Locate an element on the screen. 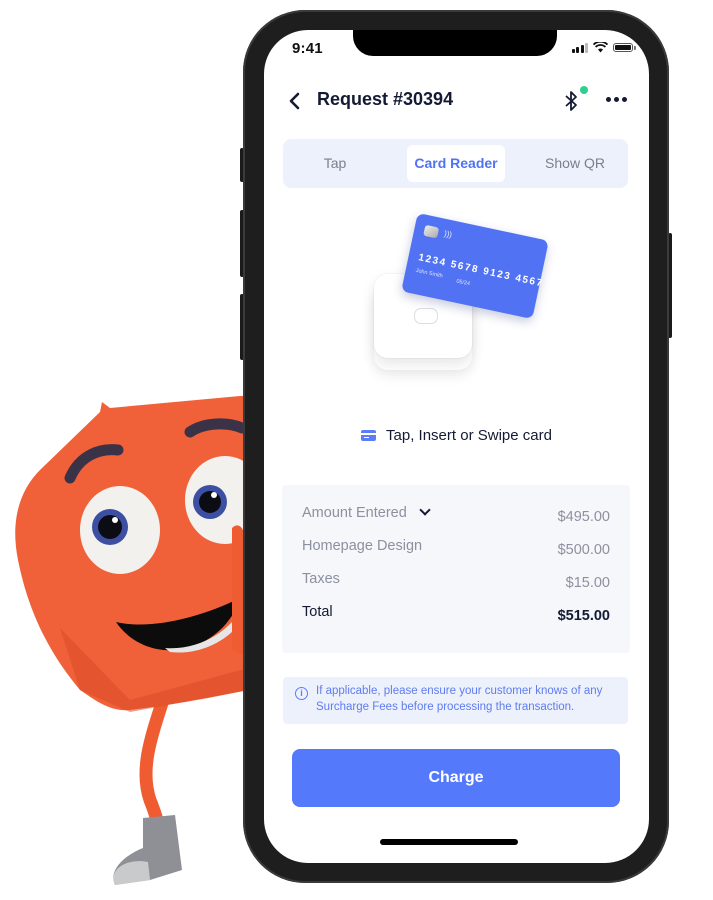 Image resolution: width=713 pixels, height=900 pixels. summary-label: Taxes is located at coordinates (321, 579).